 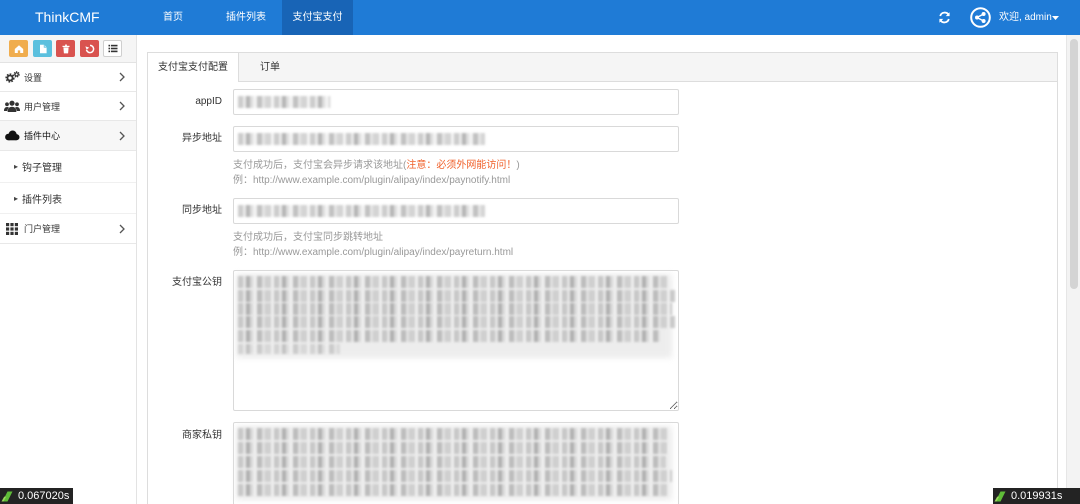 I want to click on recycle-icon, so click(x=89, y=48).